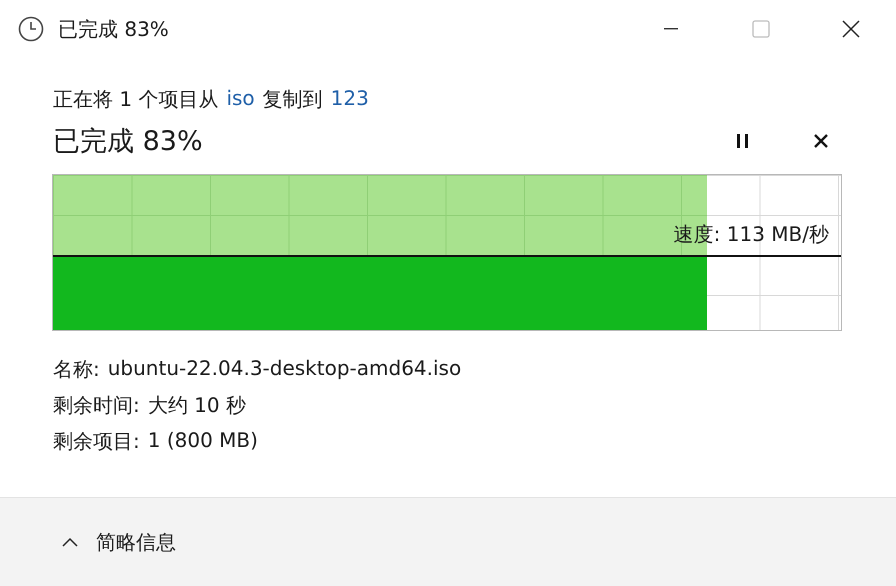 This screenshot has height=586, width=896. What do you see at coordinates (743, 141) in the screenshot?
I see `pause-icon` at bounding box center [743, 141].